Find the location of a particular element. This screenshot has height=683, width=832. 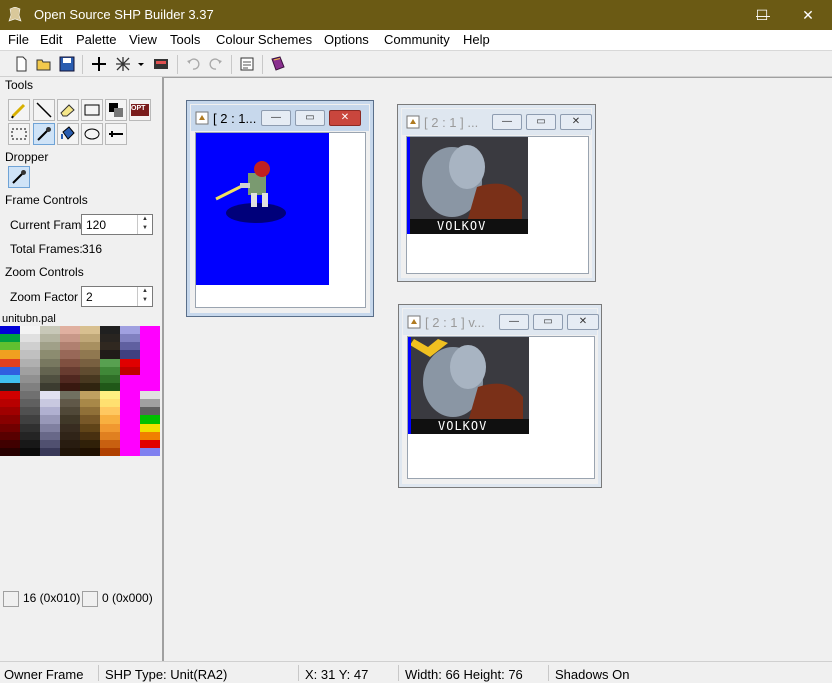

window-canvas is located at coordinates (280, 220).